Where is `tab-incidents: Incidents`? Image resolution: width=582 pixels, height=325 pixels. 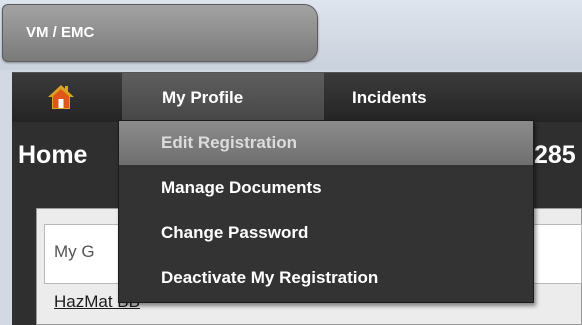
tab-incidents: Incidents is located at coordinates (412, 98).